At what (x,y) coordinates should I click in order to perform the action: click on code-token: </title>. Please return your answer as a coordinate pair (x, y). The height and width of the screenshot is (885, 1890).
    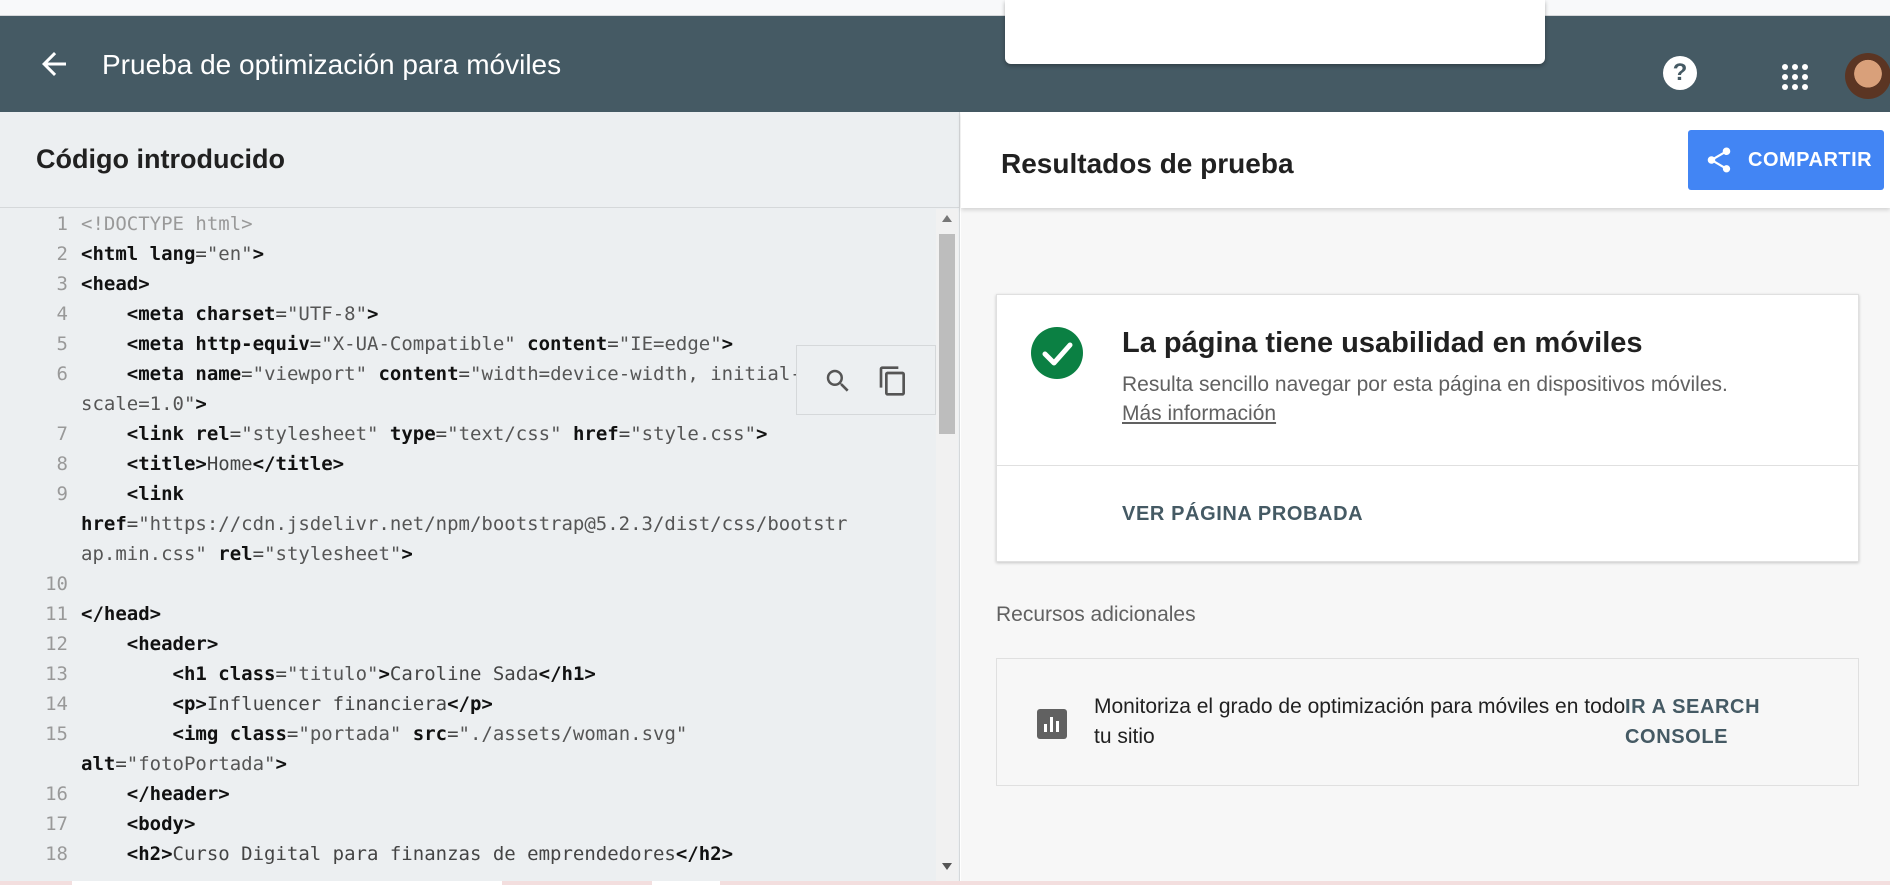
    Looking at the image, I should click on (298, 464).